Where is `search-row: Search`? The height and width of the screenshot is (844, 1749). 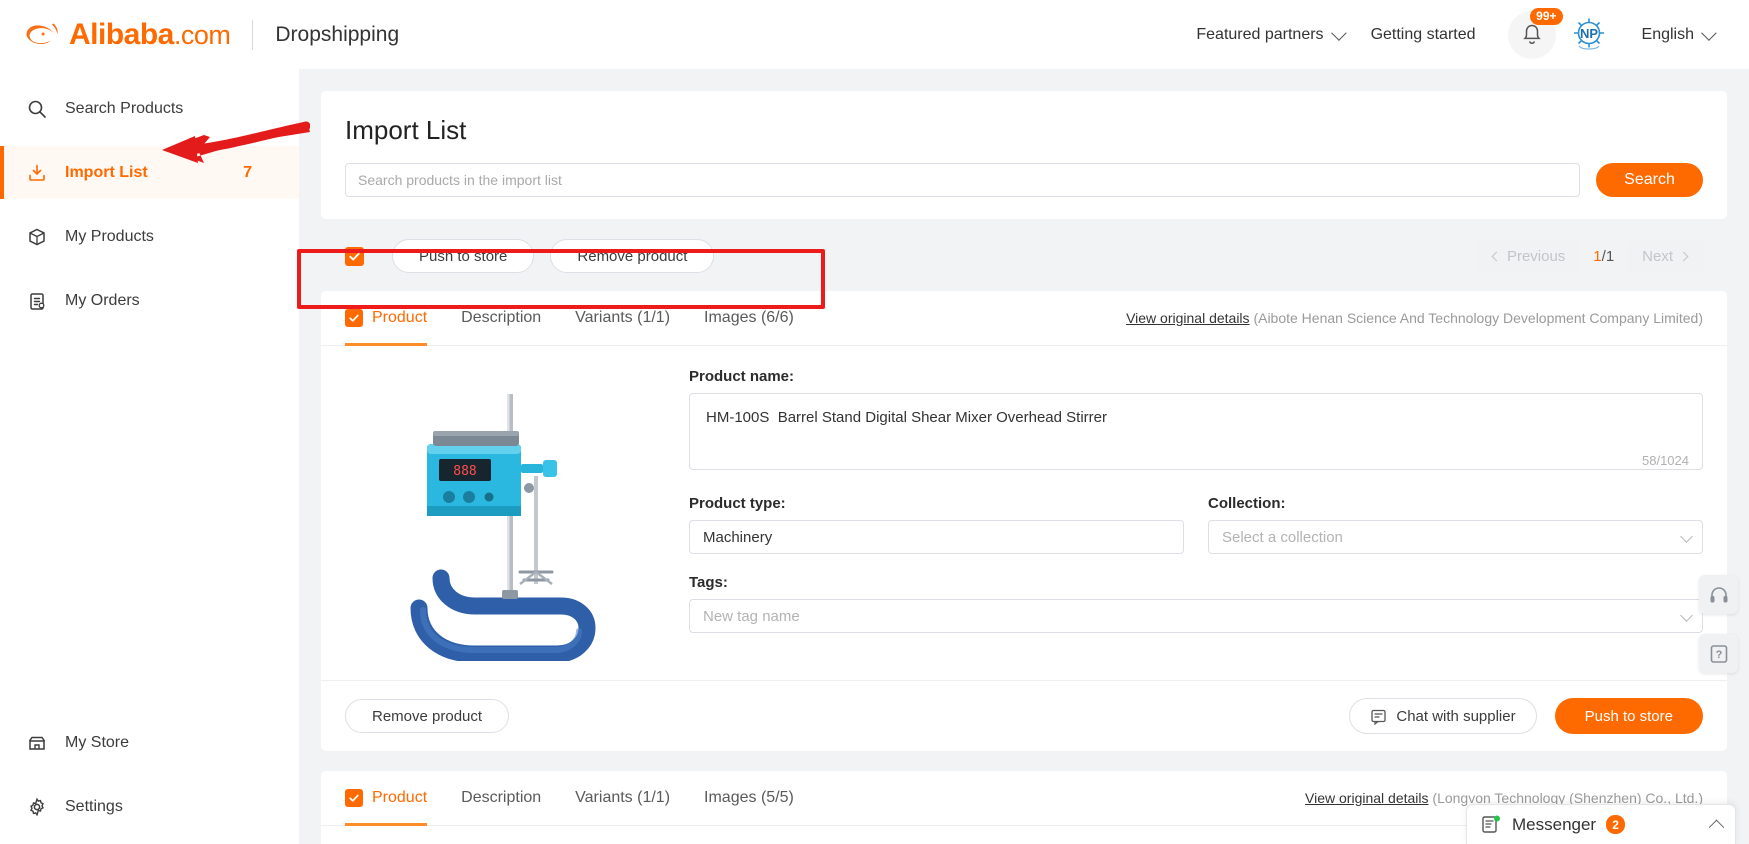 search-row: Search is located at coordinates (1024, 191).